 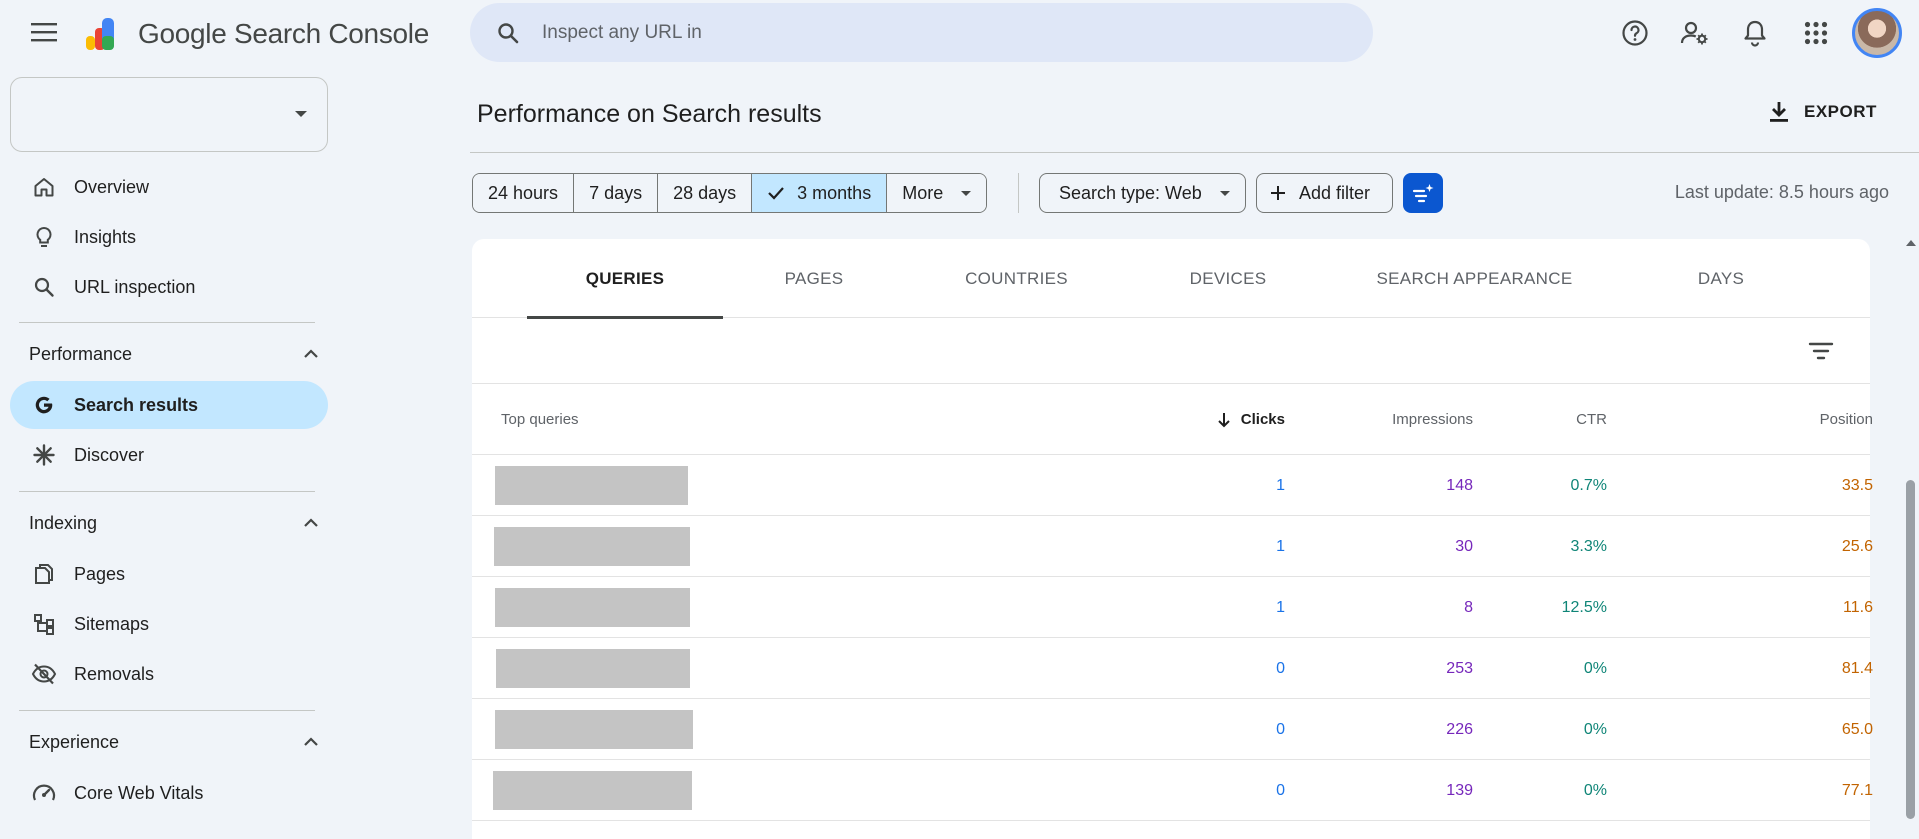 I want to click on search-icon, so click(x=508, y=33).